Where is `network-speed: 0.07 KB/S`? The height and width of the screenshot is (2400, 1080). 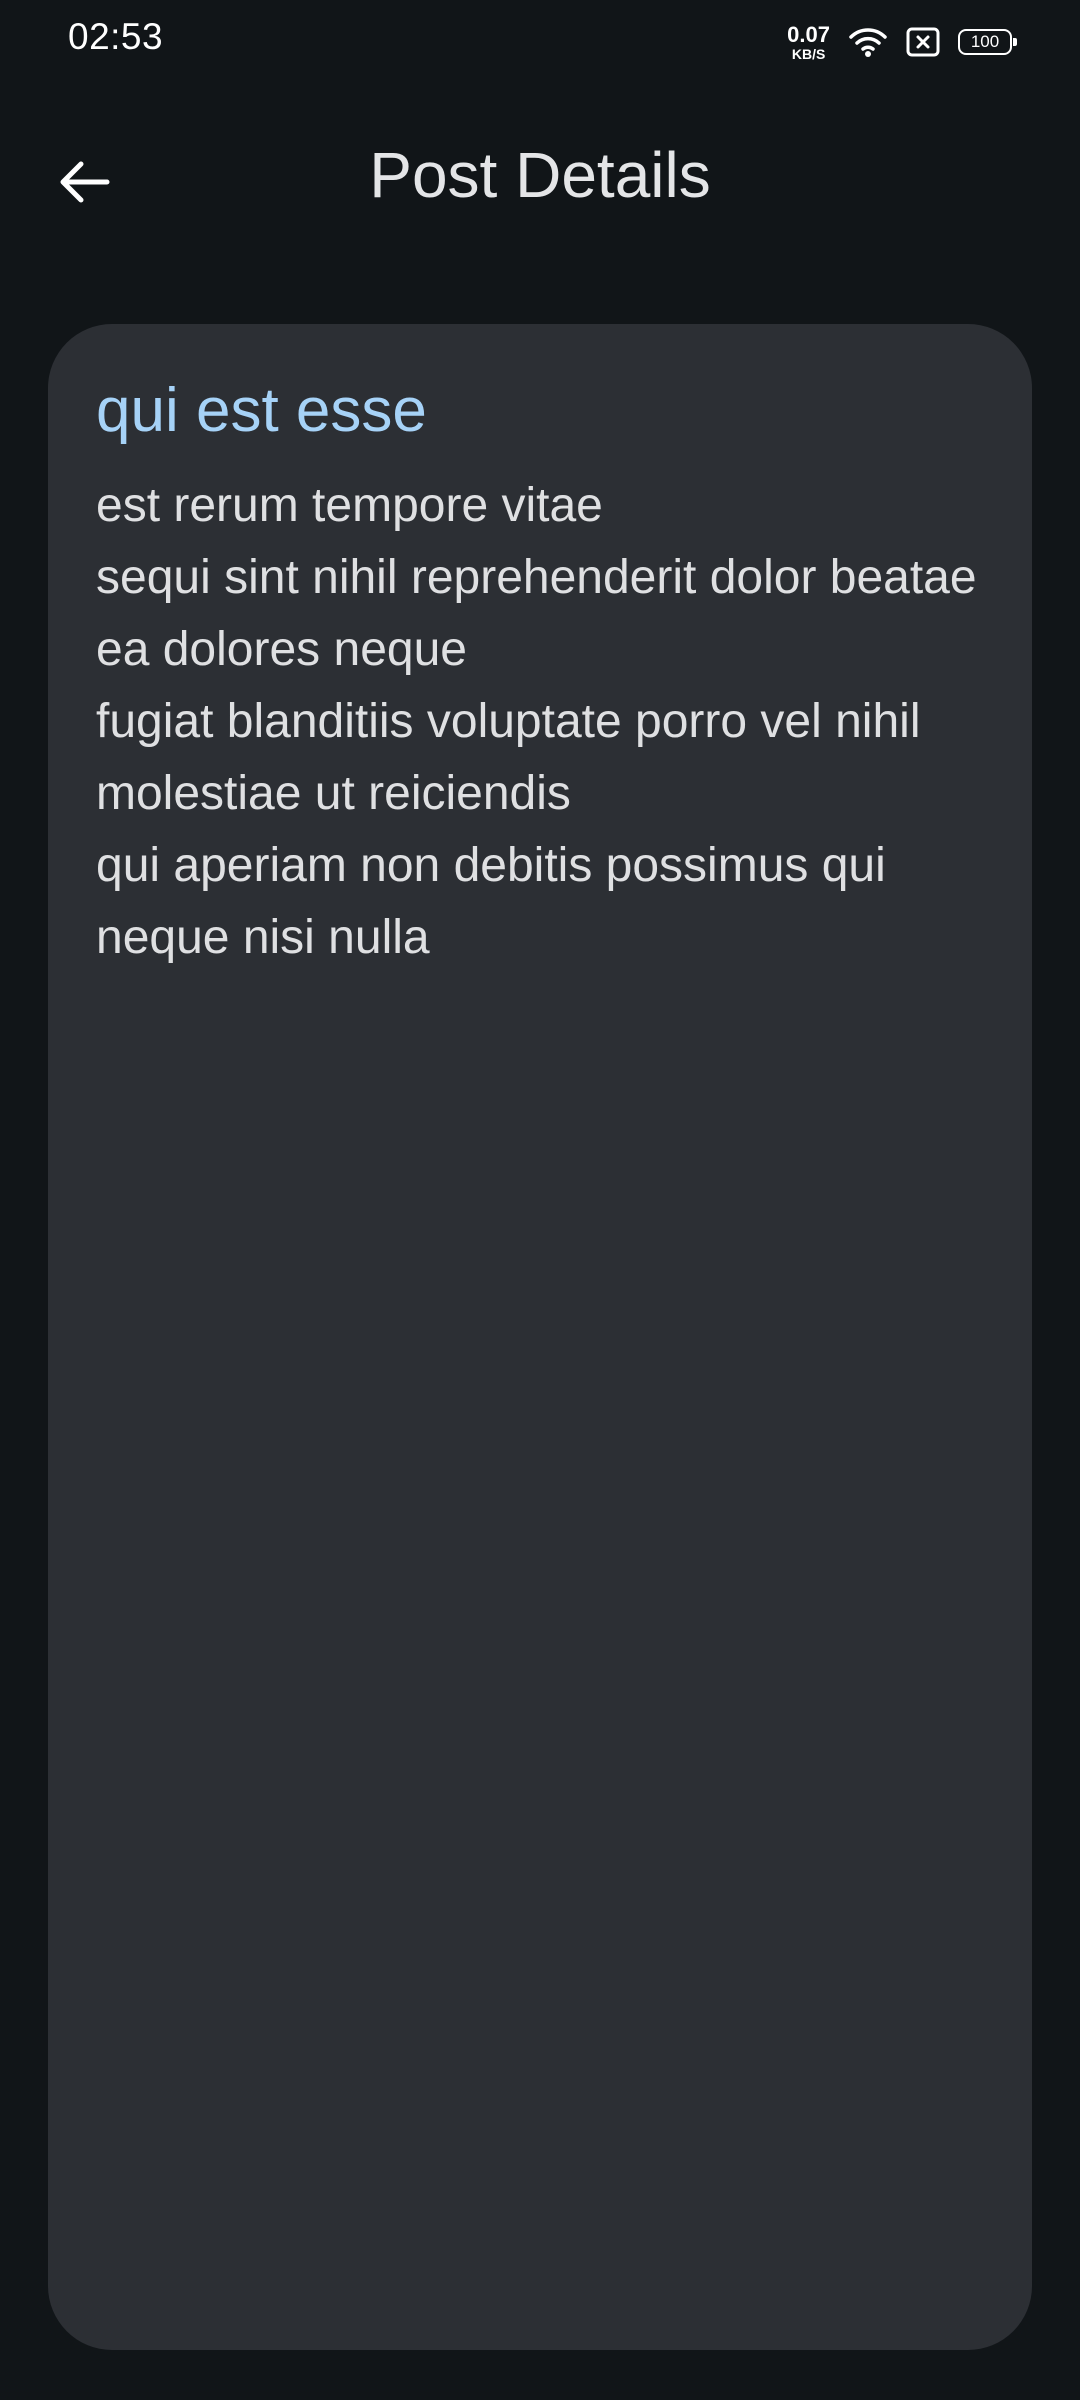
network-speed: 0.07 KB/S is located at coordinates (808, 41).